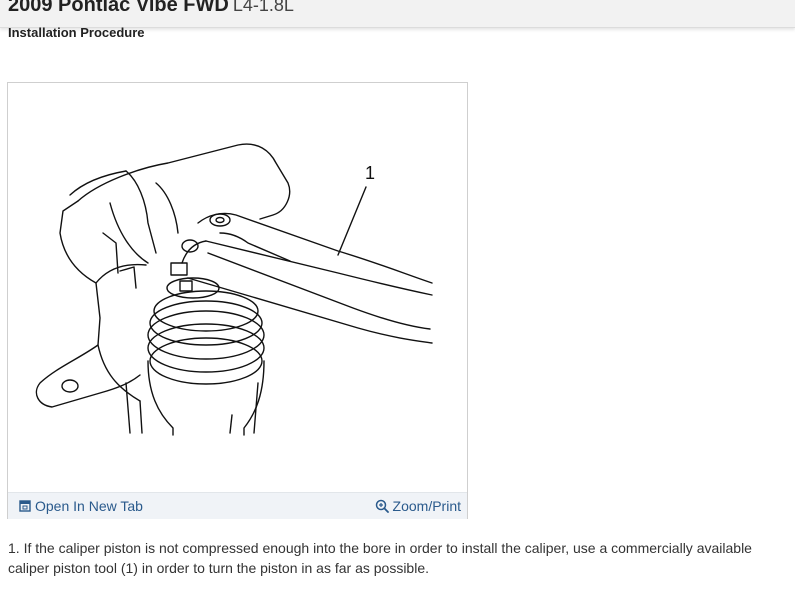 The image size is (795, 608). I want to click on open-in-new-tab-link: Open In New Tab, so click(81, 506).